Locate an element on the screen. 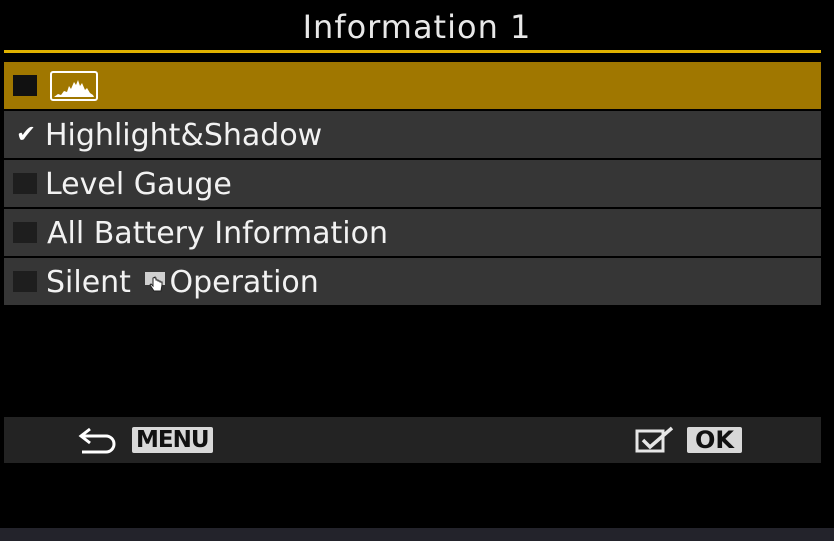 The height and width of the screenshot is (541, 834). histogram-icon is located at coordinates (74, 86).